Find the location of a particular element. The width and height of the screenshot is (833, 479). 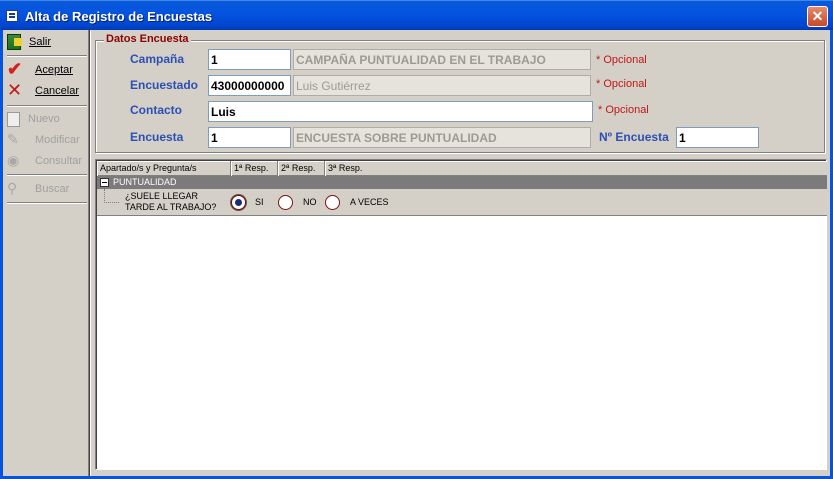

encuestado-description: Luis Gutiérrez is located at coordinates (442, 85).